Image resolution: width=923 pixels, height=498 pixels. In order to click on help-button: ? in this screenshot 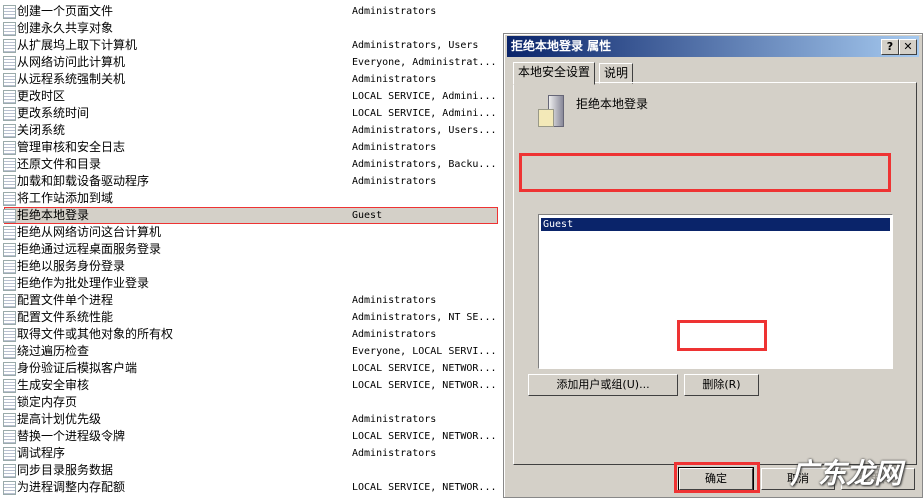, I will do `click(890, 47)`.